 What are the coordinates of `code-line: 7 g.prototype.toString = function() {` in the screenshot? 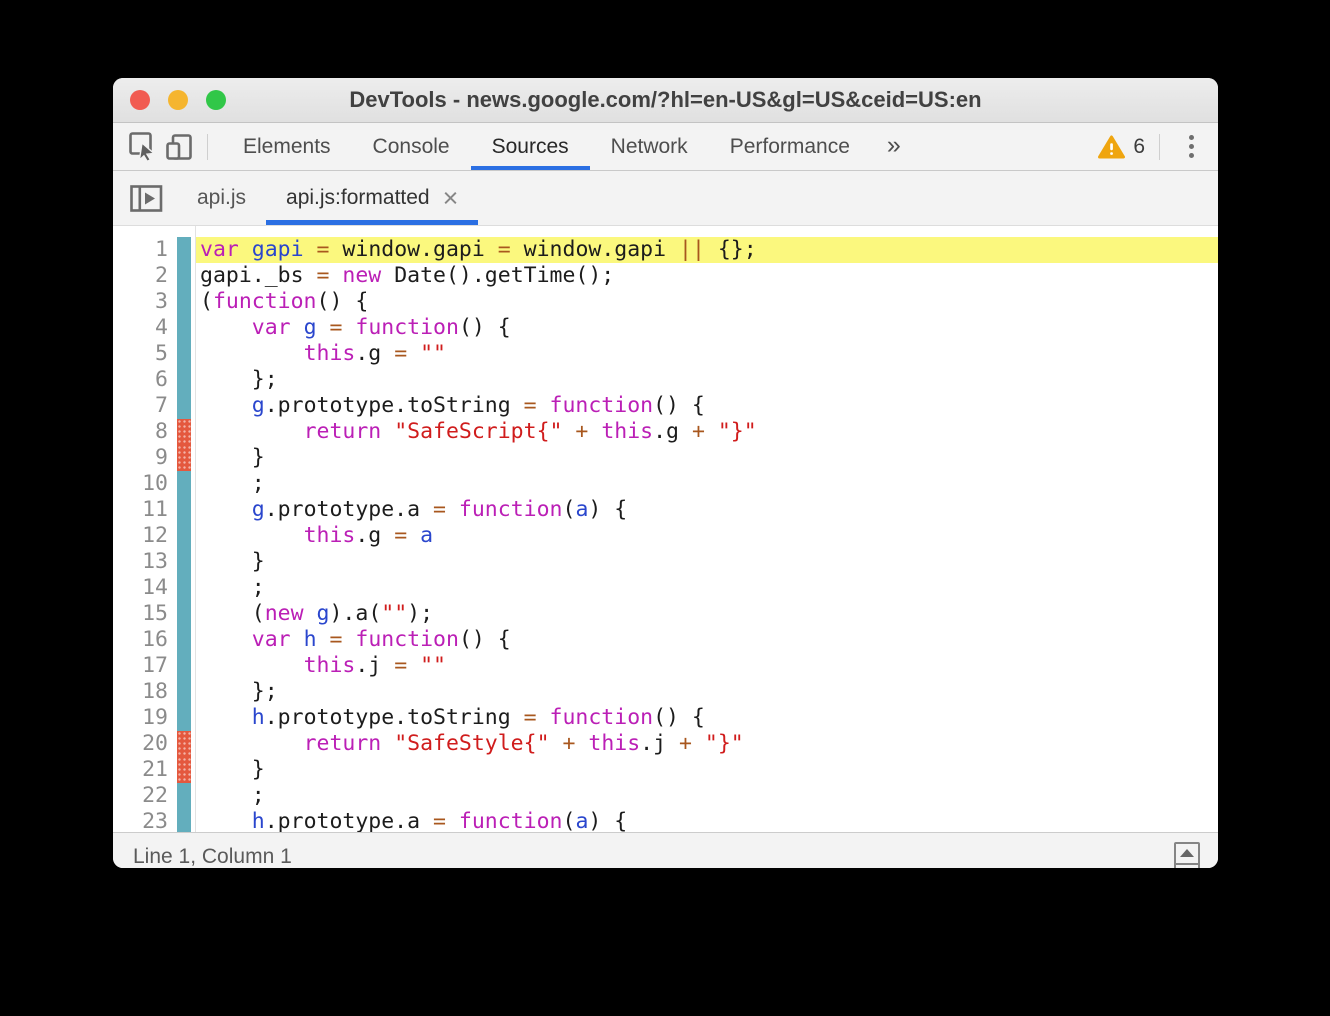 It's located at (665, 406).